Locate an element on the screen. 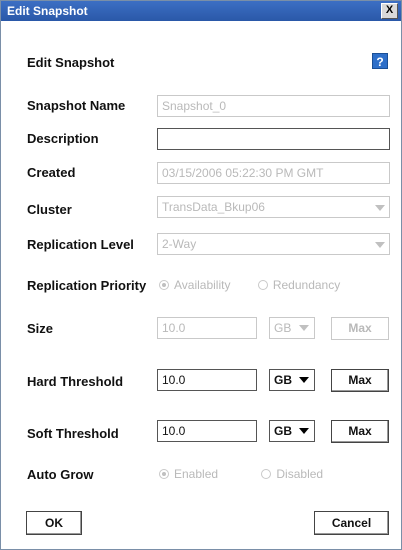  size-input: 10.0 is located at coordinates (207, 328).